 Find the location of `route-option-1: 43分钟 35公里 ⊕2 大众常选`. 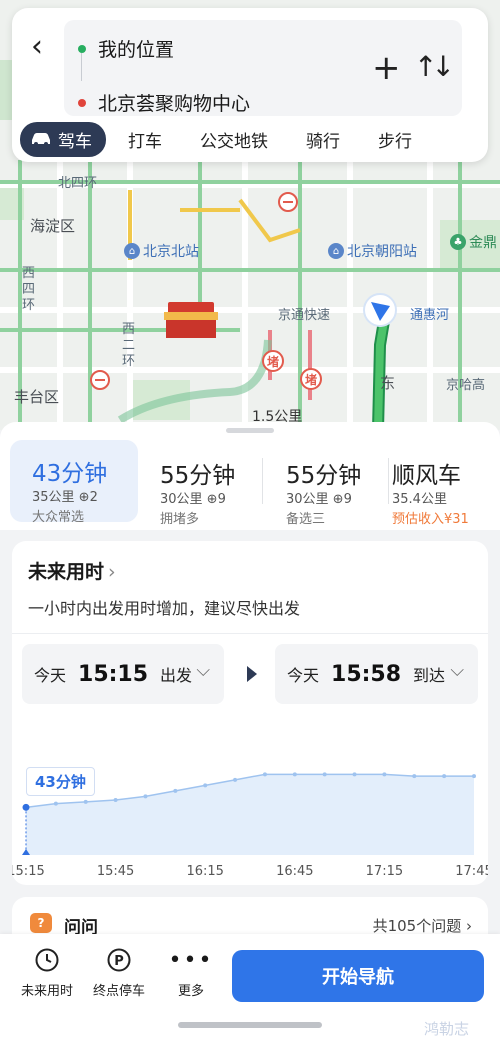

route-option-1: 43分钟 35公里 ⊕2 大众常选 is located at coordinates (74, 482).